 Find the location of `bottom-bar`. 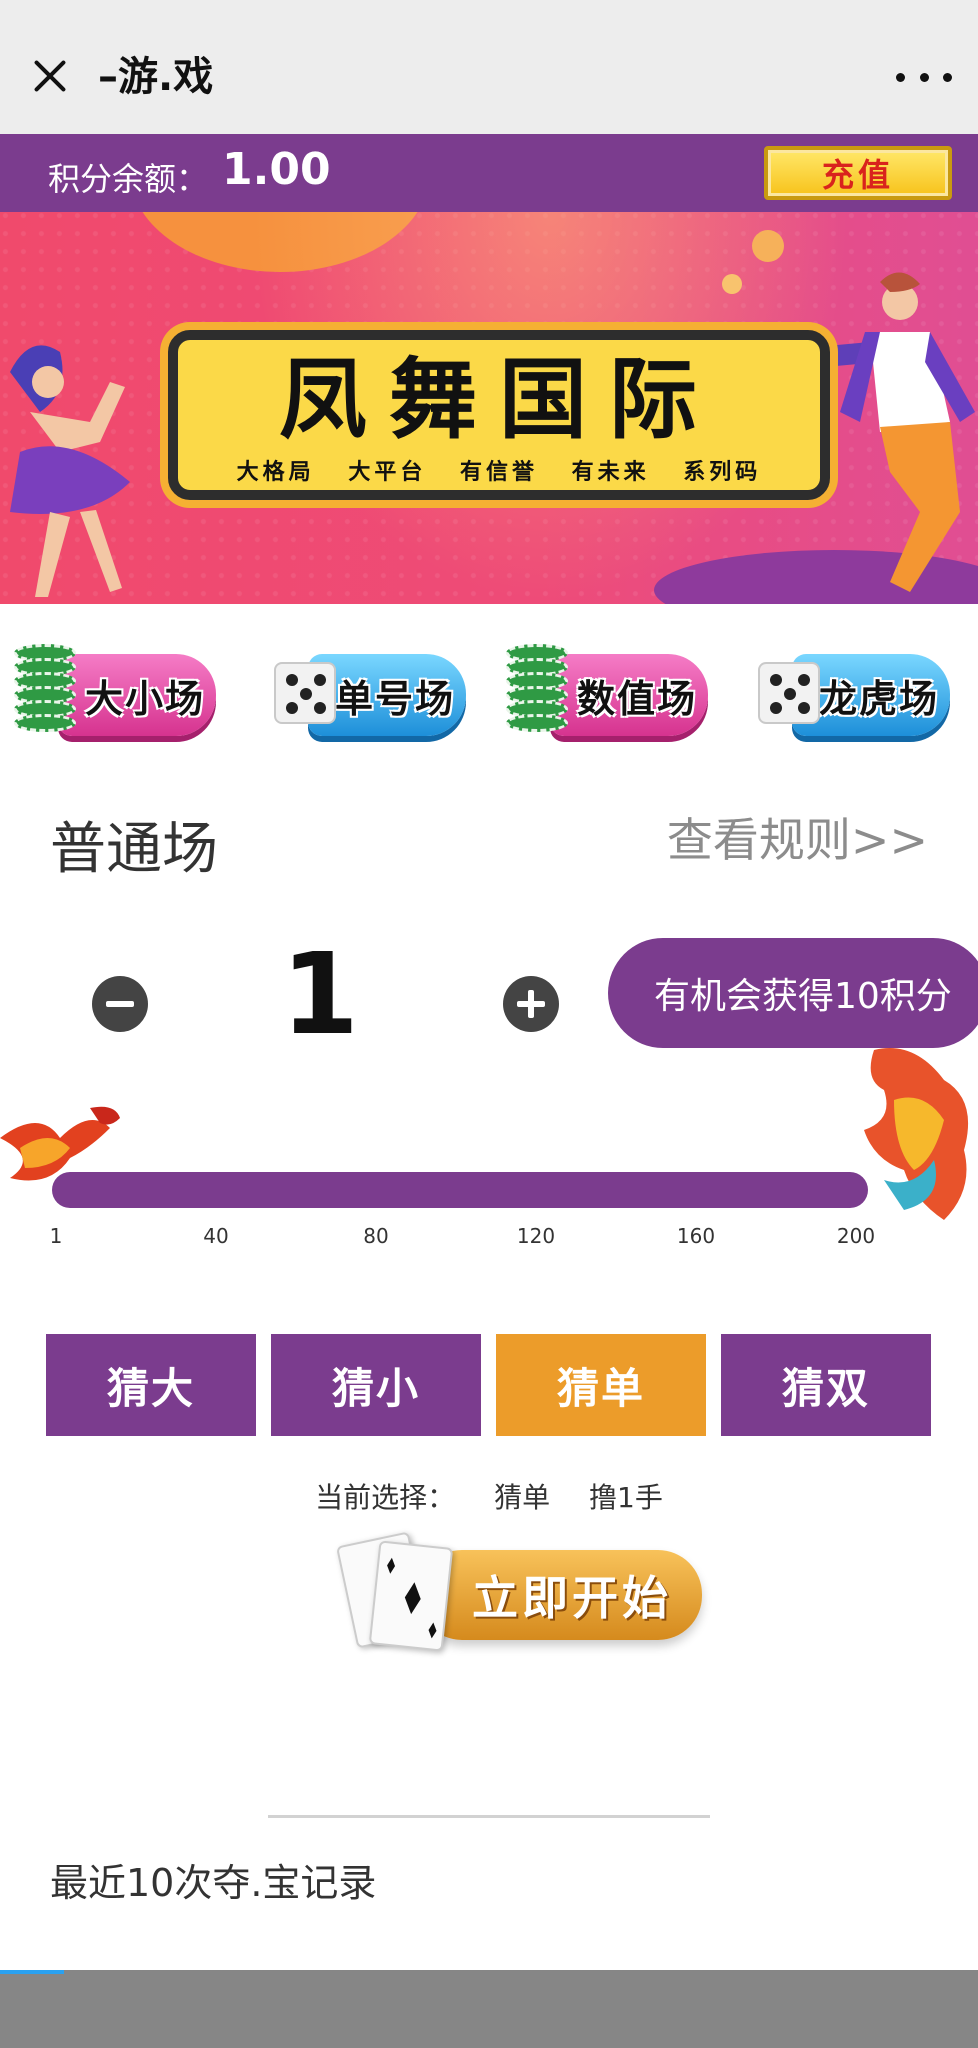

bottom-bar is located at coordinates (489, 2009).